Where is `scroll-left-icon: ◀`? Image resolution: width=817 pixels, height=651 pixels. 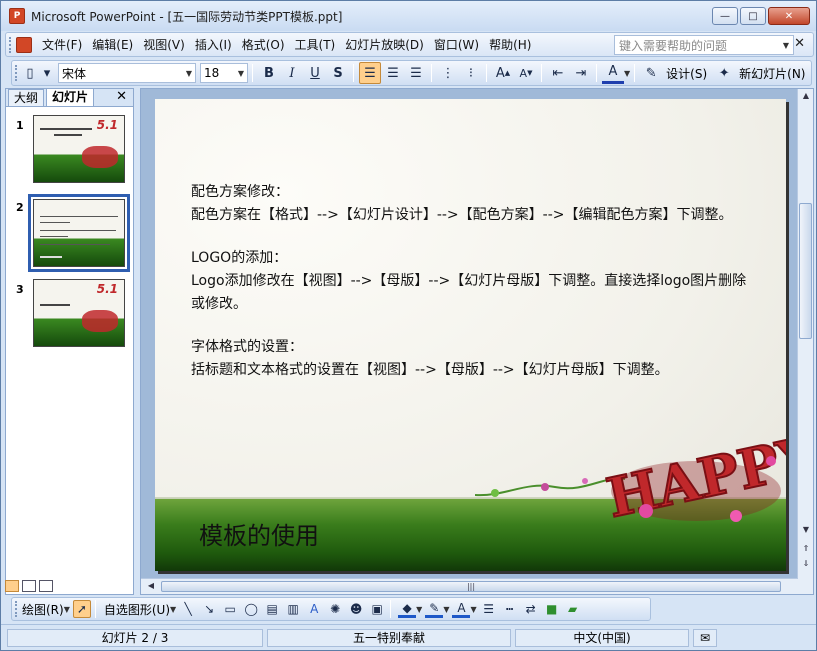
scroll-left-icon: ◀ is located at coordinates (151, 587).